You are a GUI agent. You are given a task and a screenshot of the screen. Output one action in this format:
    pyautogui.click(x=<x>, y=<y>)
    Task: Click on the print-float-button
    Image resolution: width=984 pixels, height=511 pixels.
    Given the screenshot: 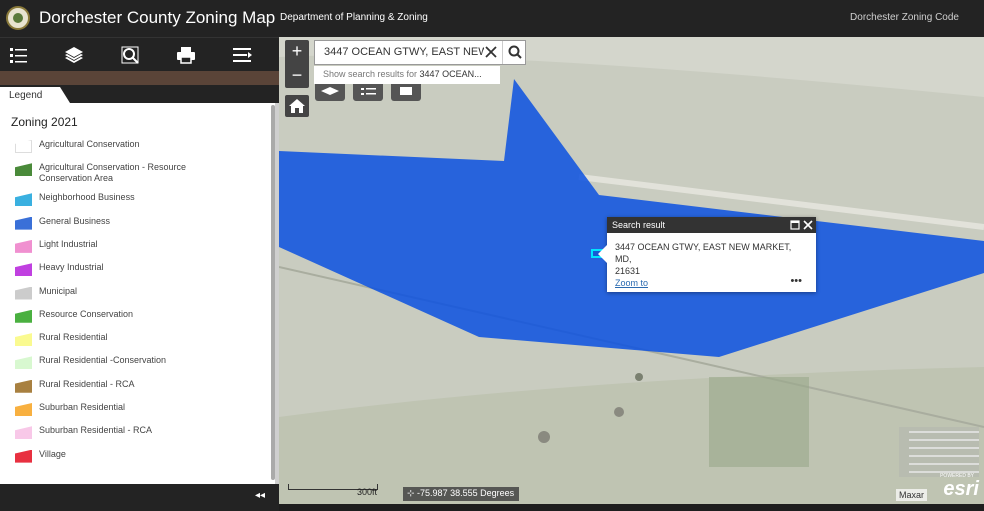 What is the action you would take?
    pyautogui.click(x=406, y=92)
    